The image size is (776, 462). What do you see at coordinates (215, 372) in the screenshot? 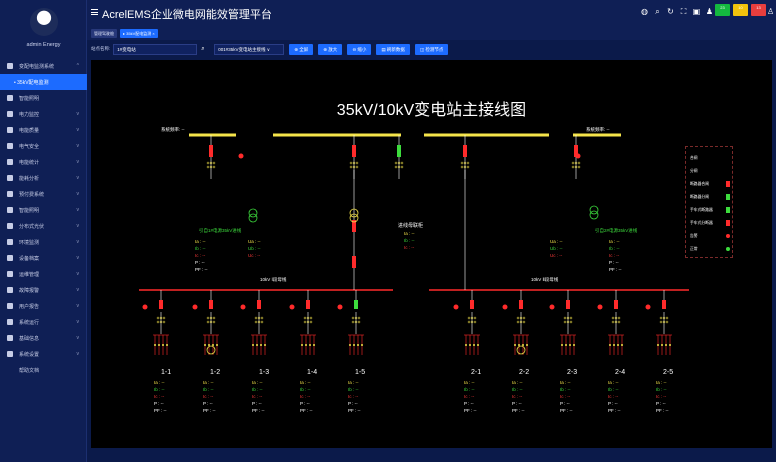
I see `feeder-name: 1-2` at bounding box center [215, 372].